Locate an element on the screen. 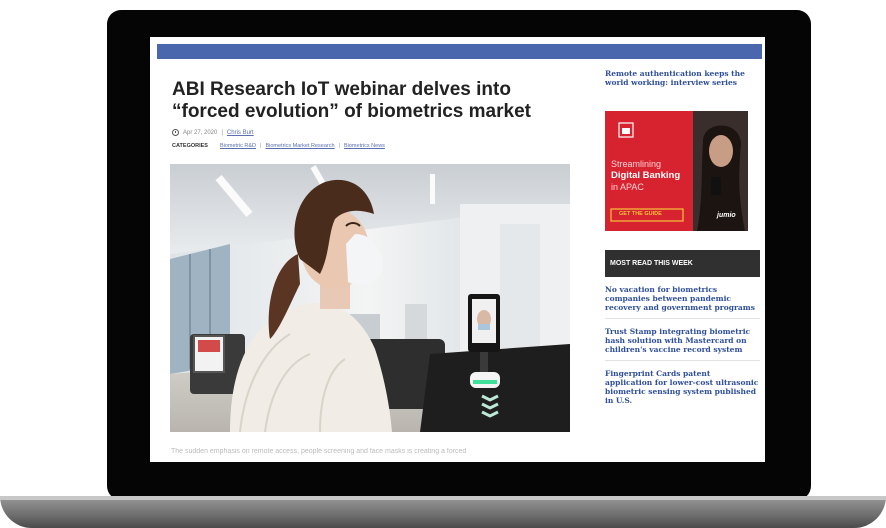 Image resolution: width=886 pixels, height=528 pixels. ad-line2: Digital Banking is located at coordinates (646, 175).